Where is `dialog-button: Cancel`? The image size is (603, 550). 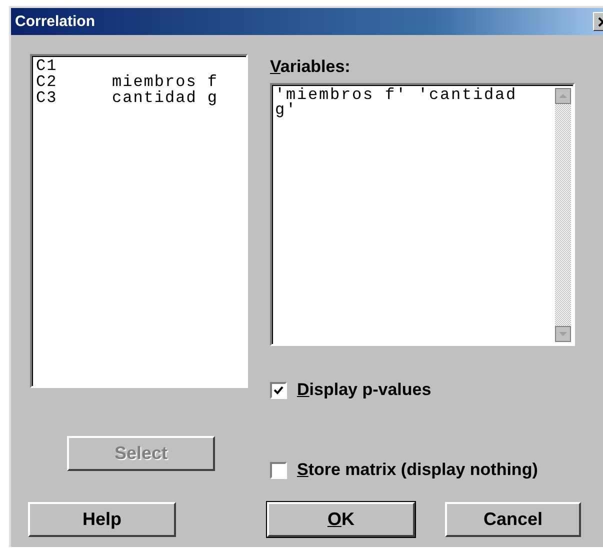 dialog-button: Cancel is located at coordinates (513, 519).